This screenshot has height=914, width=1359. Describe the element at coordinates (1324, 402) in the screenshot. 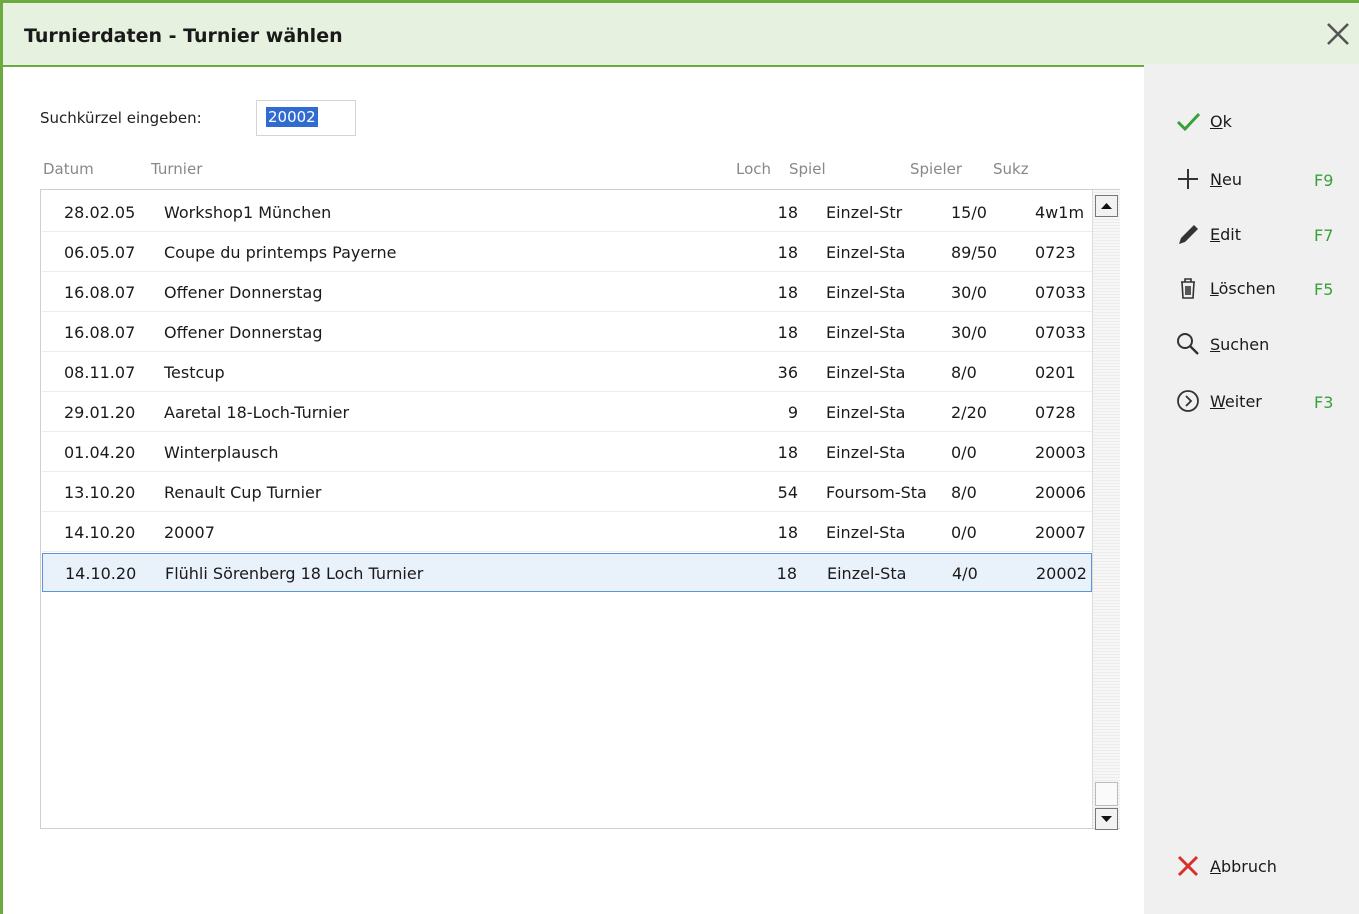

I see `next-shortcut: F3` at that location.